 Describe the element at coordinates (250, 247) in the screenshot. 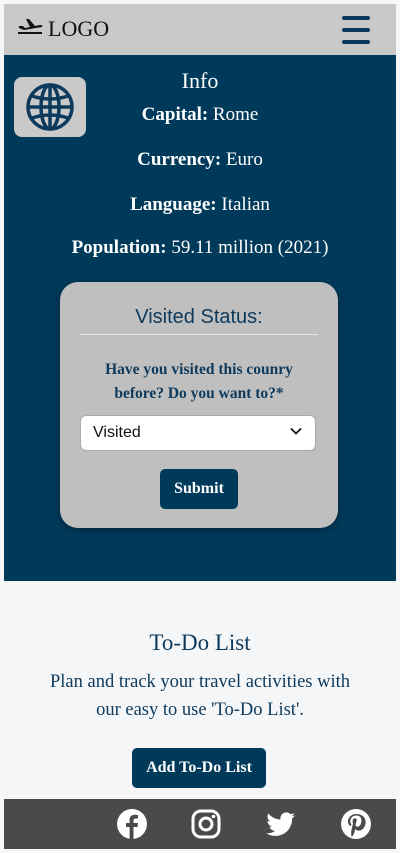

I see `fact-value: 59.11 million (2021)` at that location.